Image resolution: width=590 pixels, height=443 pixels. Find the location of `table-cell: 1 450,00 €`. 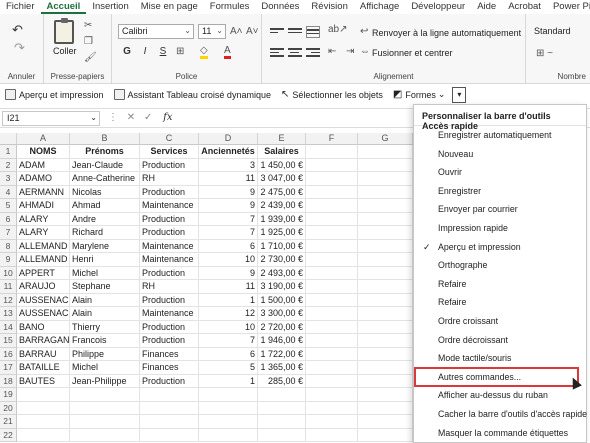

table-cell: 1 450,00 € is located at coordinates (282, 165).